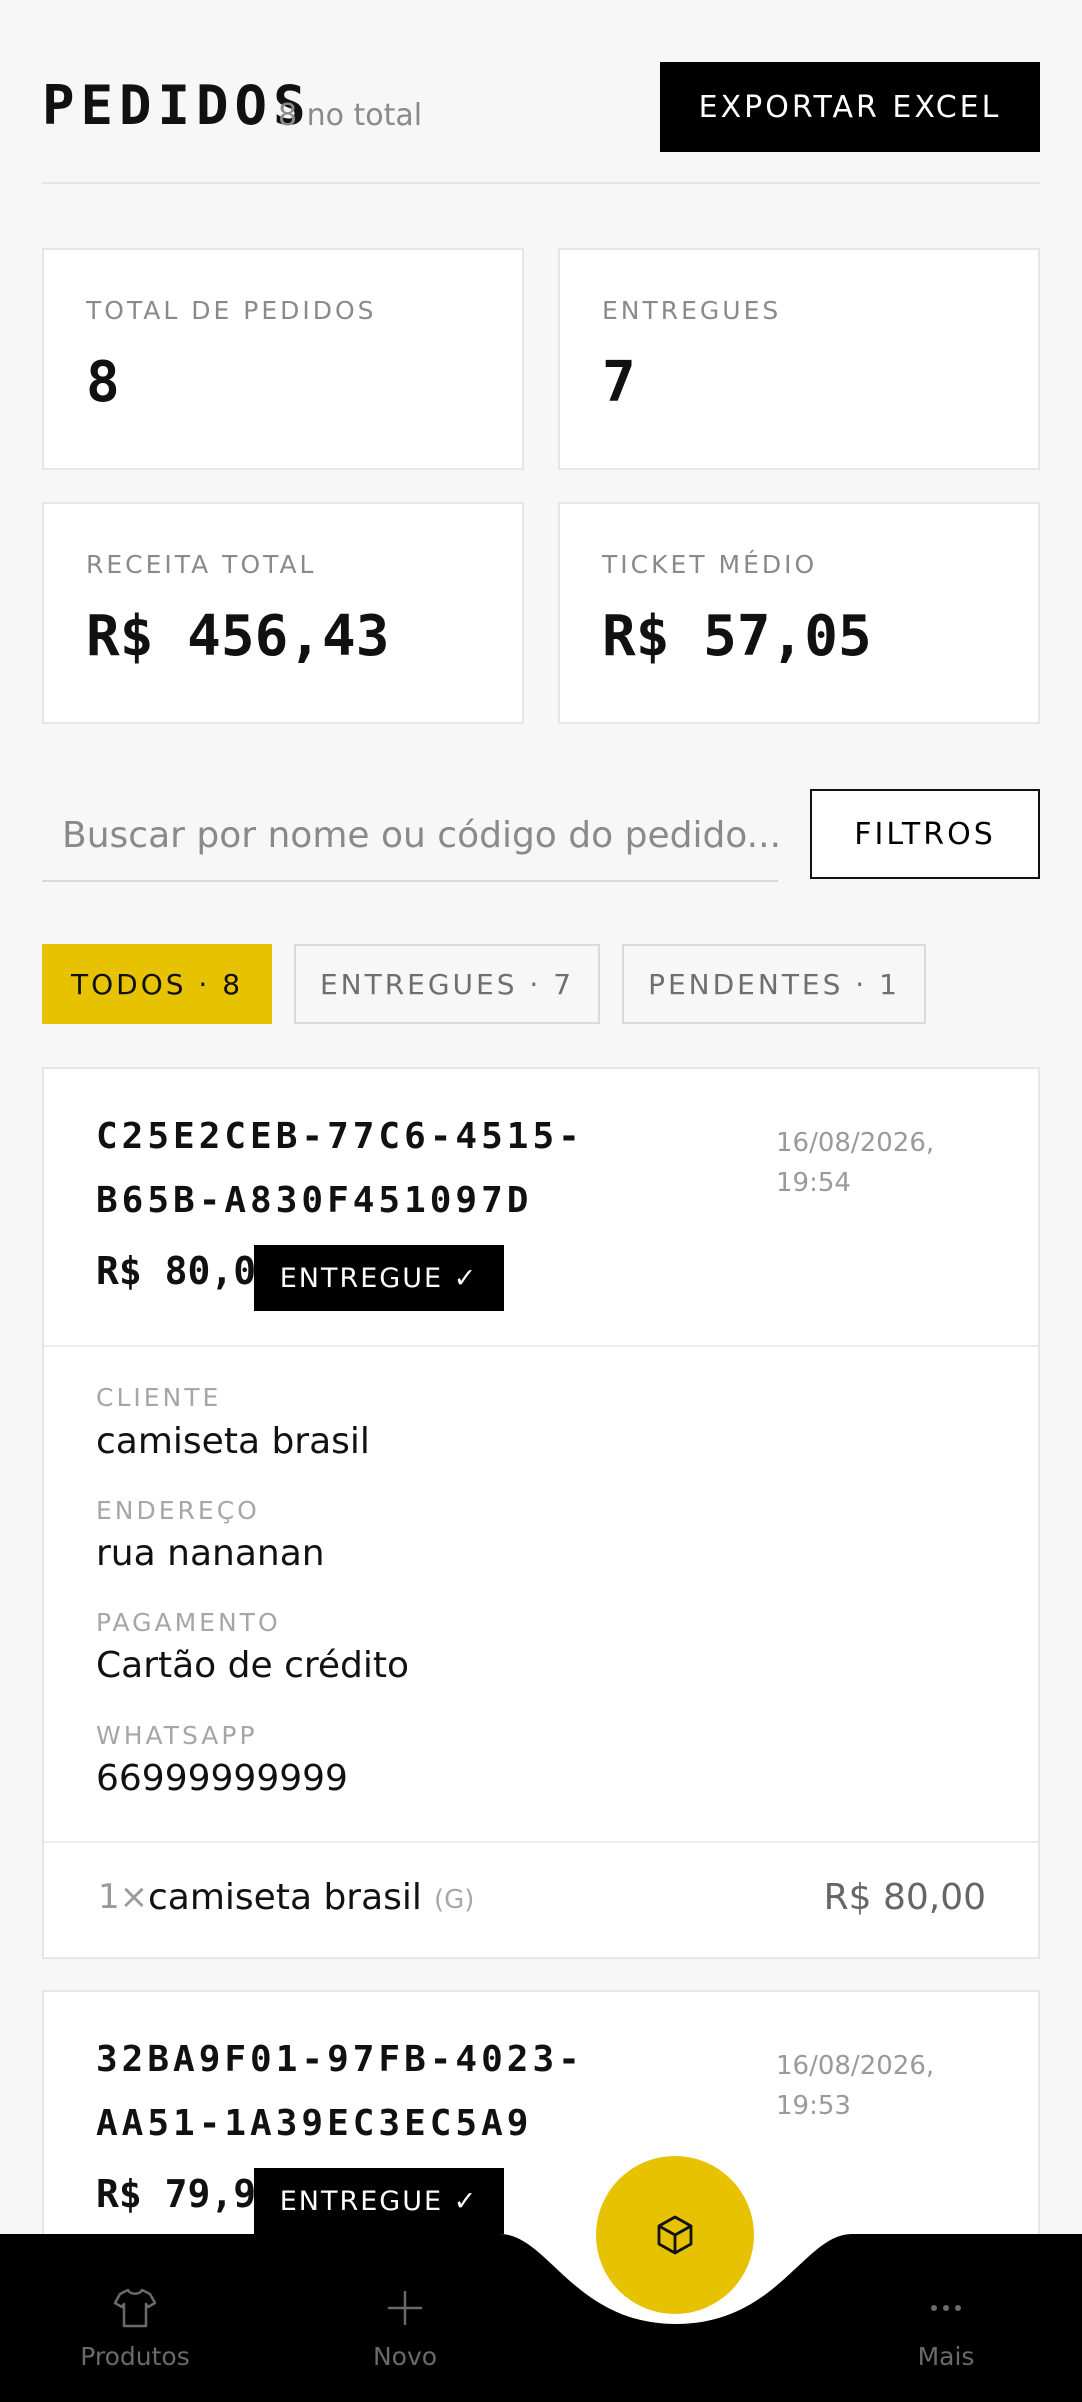 This screenshot has height=2402, width=1082. I want to click on tab-all: TODOS · 8, so click(157, 984).